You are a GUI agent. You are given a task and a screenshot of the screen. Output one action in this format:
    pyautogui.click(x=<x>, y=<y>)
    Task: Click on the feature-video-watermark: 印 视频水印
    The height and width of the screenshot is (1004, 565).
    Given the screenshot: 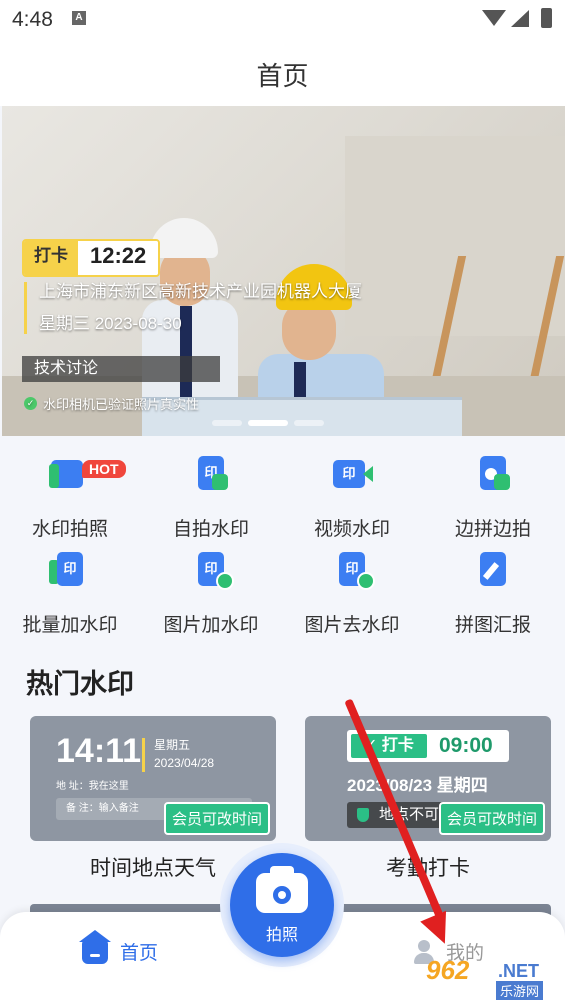 What is the action you would take?
    pyautogui.click(x=352, y=488)
    